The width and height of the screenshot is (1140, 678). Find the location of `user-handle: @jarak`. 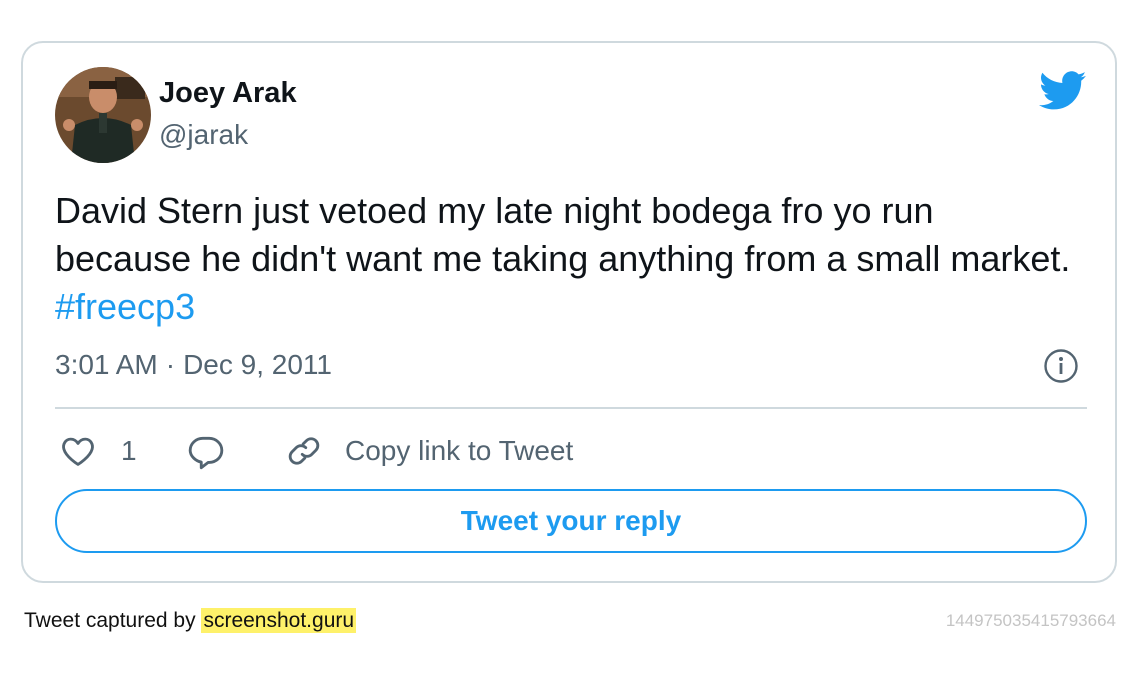

user-handle: @jarak is located at coordinates (203, 135).